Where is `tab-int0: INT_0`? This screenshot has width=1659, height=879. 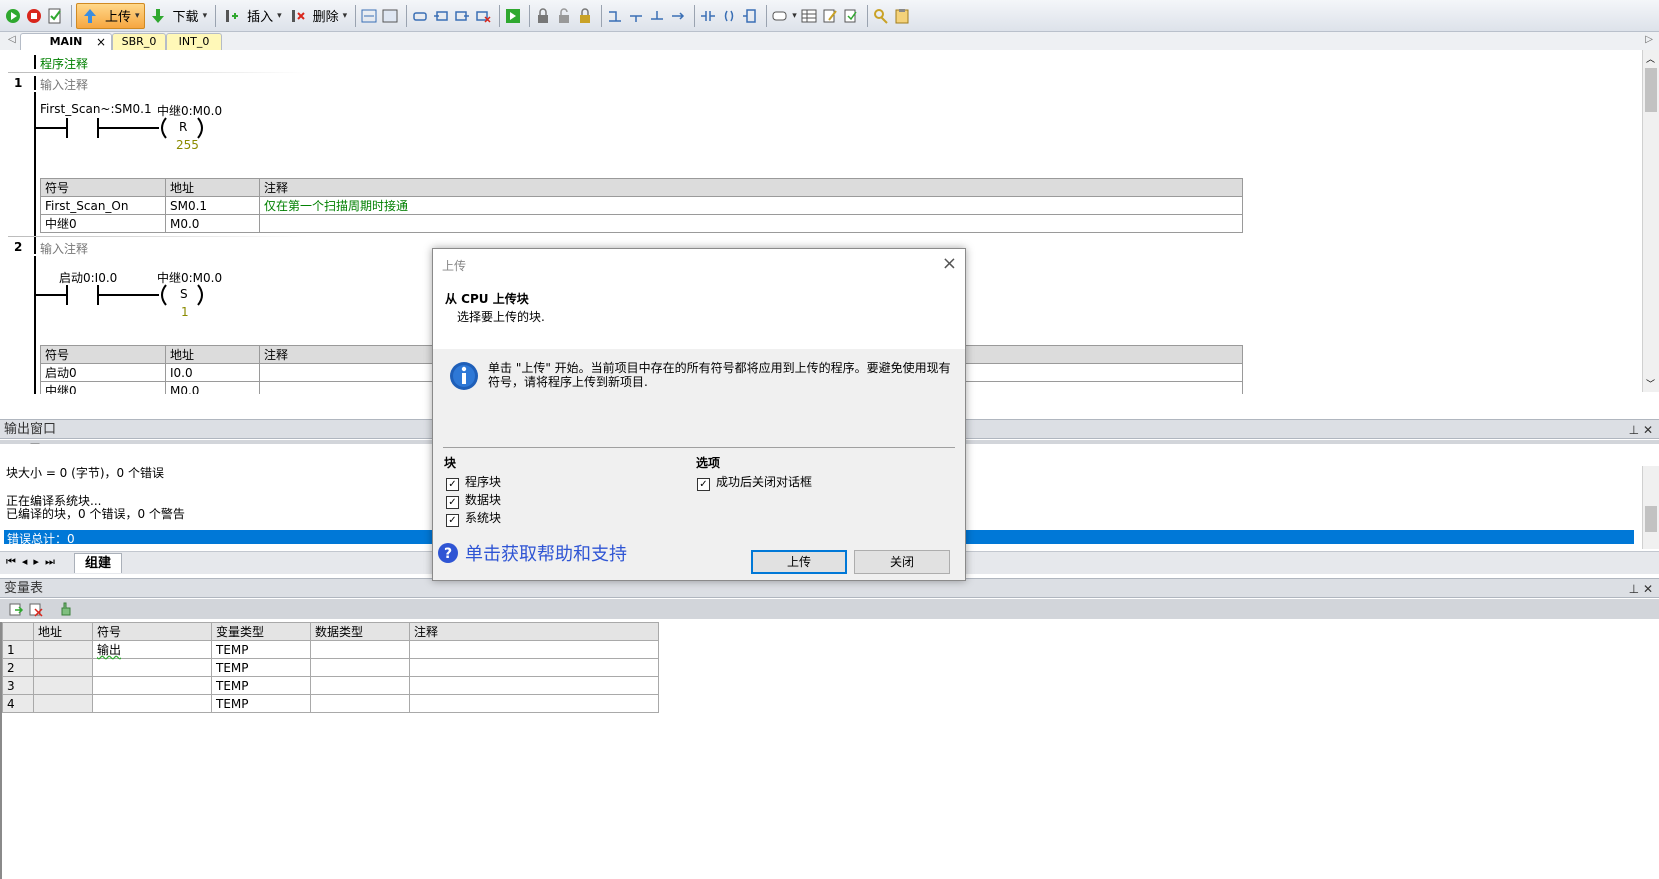 tab-int0: INT_0 is located at coordinates (194, 41).